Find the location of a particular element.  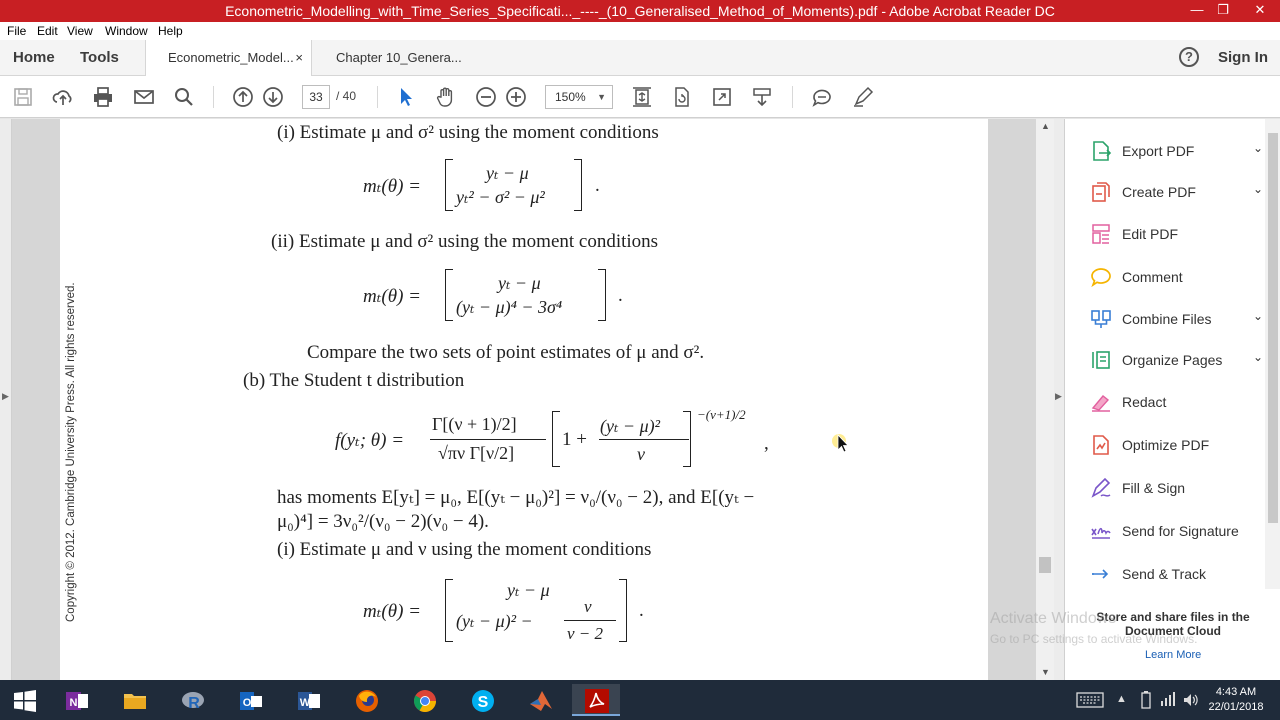

skype-app: S is located at coordinates (482, 700).